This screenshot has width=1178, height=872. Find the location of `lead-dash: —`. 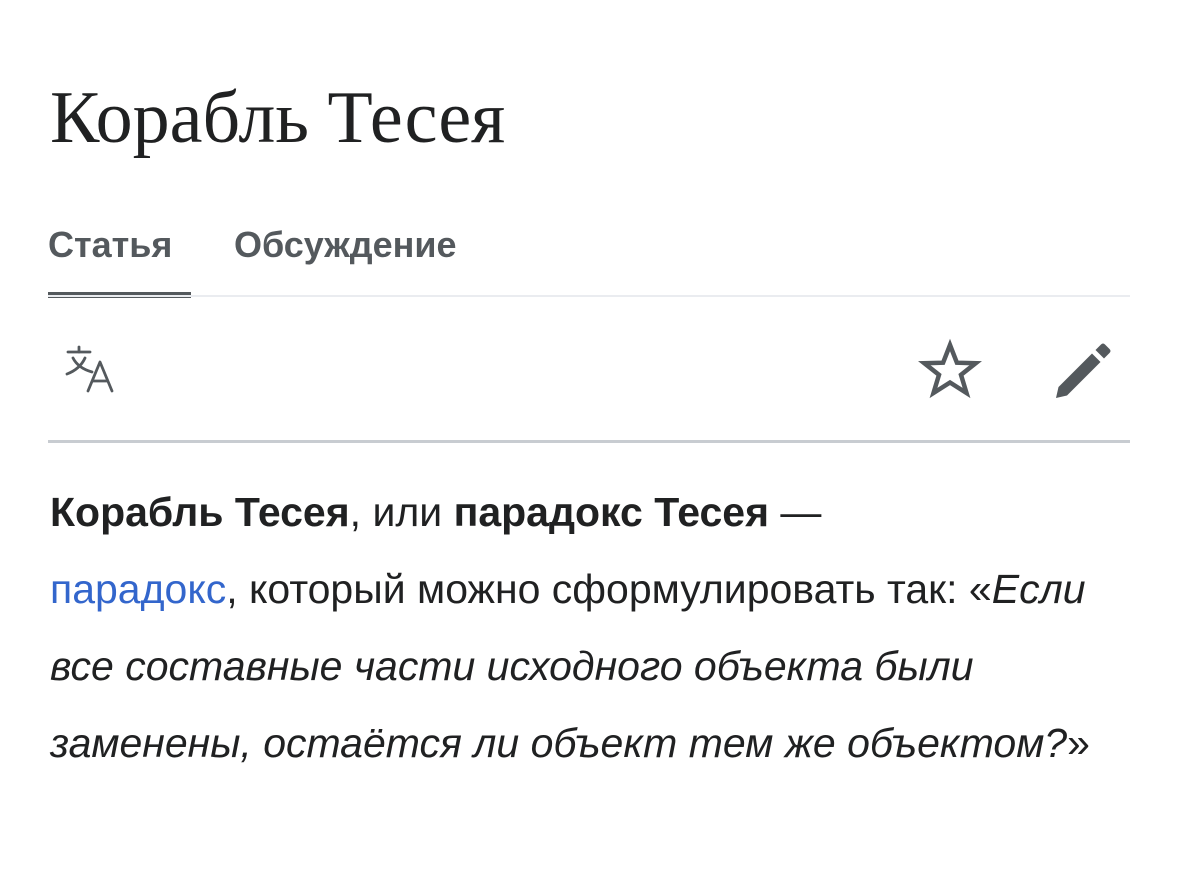

lead-dash: — is located at coordinates (795, 512).